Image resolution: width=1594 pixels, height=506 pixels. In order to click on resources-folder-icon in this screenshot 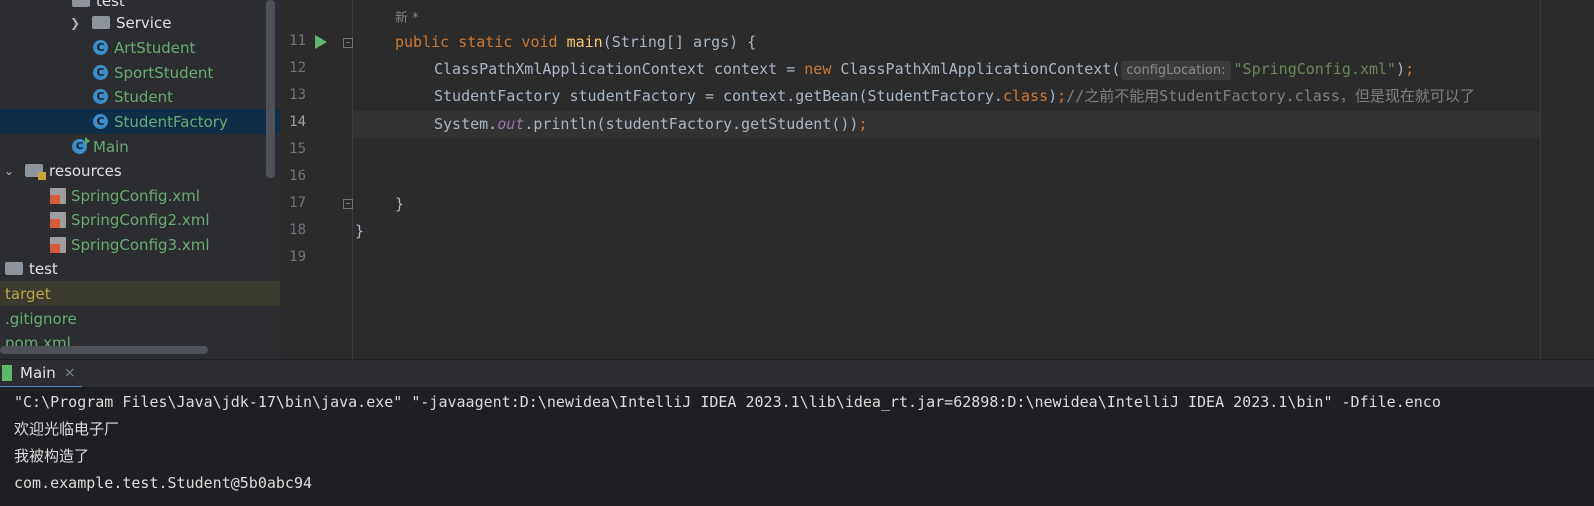, I will do `click(35, 172)`.